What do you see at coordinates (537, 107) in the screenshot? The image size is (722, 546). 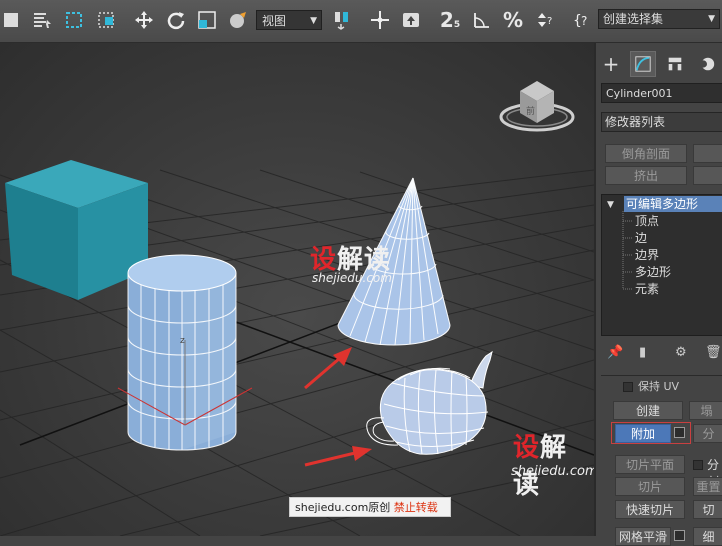 I see `viewcube: 前` at bounding box center [537, 107].